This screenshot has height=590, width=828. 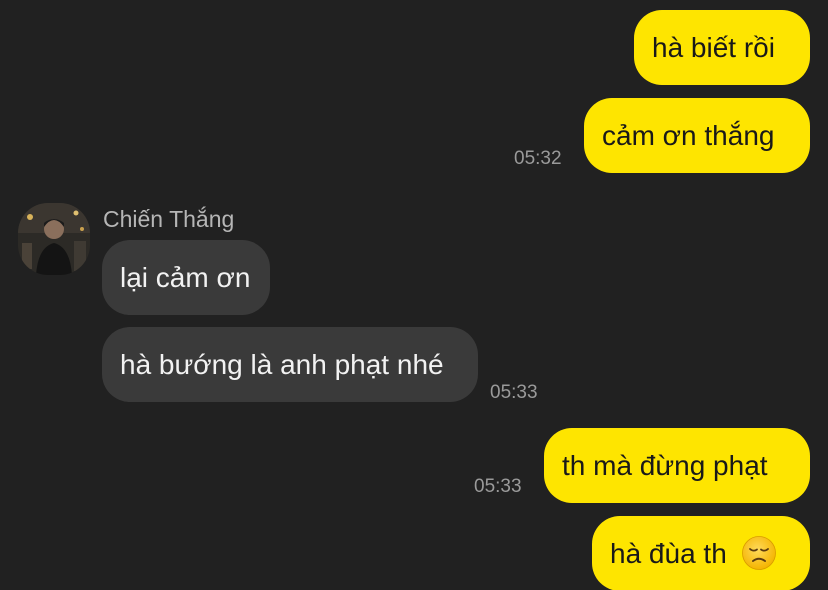 I want to click on message-text: hà đùa th, so click(x=668, y=553).